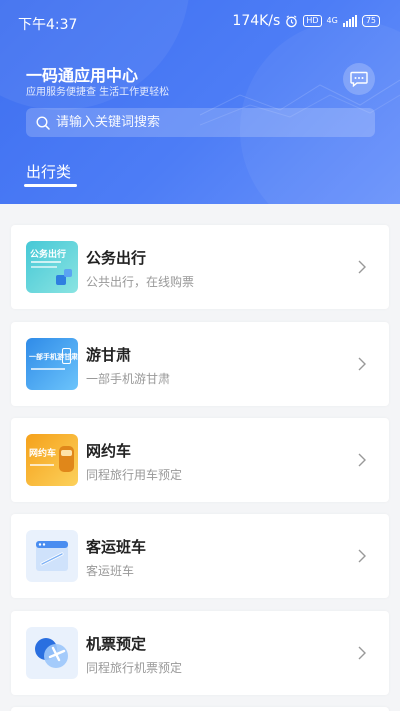 This screenshot has height=711, width=400. Describe the element at coordinates (200, 460) in the screenshot. I see `service-card-ride-hailing: 网约车 网约车 同程旅行用车预定` at that location.